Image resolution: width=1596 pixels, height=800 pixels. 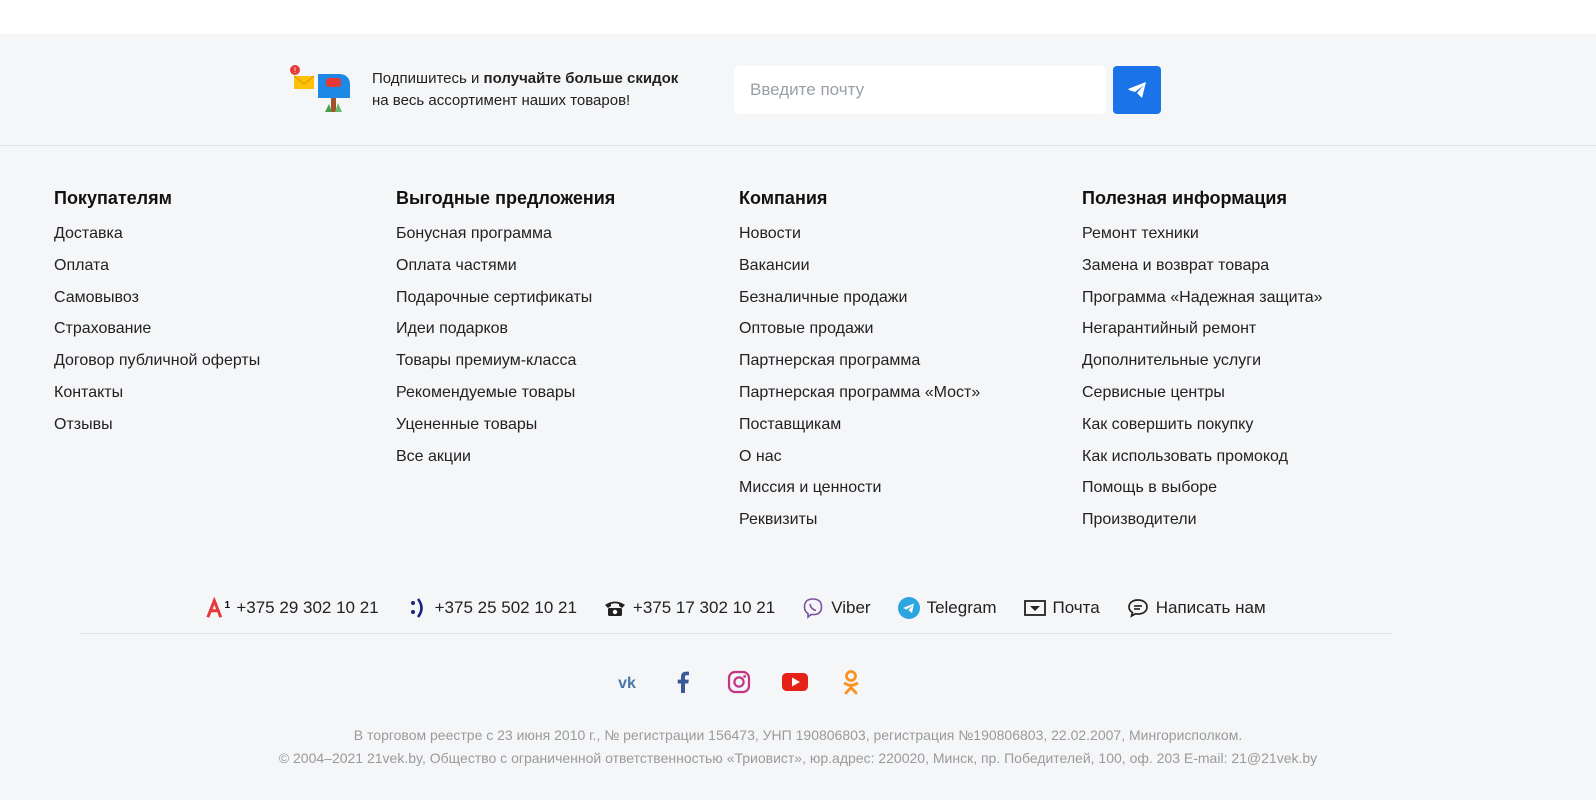 What do you see at coordinates (810, 487) in the screenshot?
I see `footer-link: Миссия и ценности` at bounding box center [810, 487].